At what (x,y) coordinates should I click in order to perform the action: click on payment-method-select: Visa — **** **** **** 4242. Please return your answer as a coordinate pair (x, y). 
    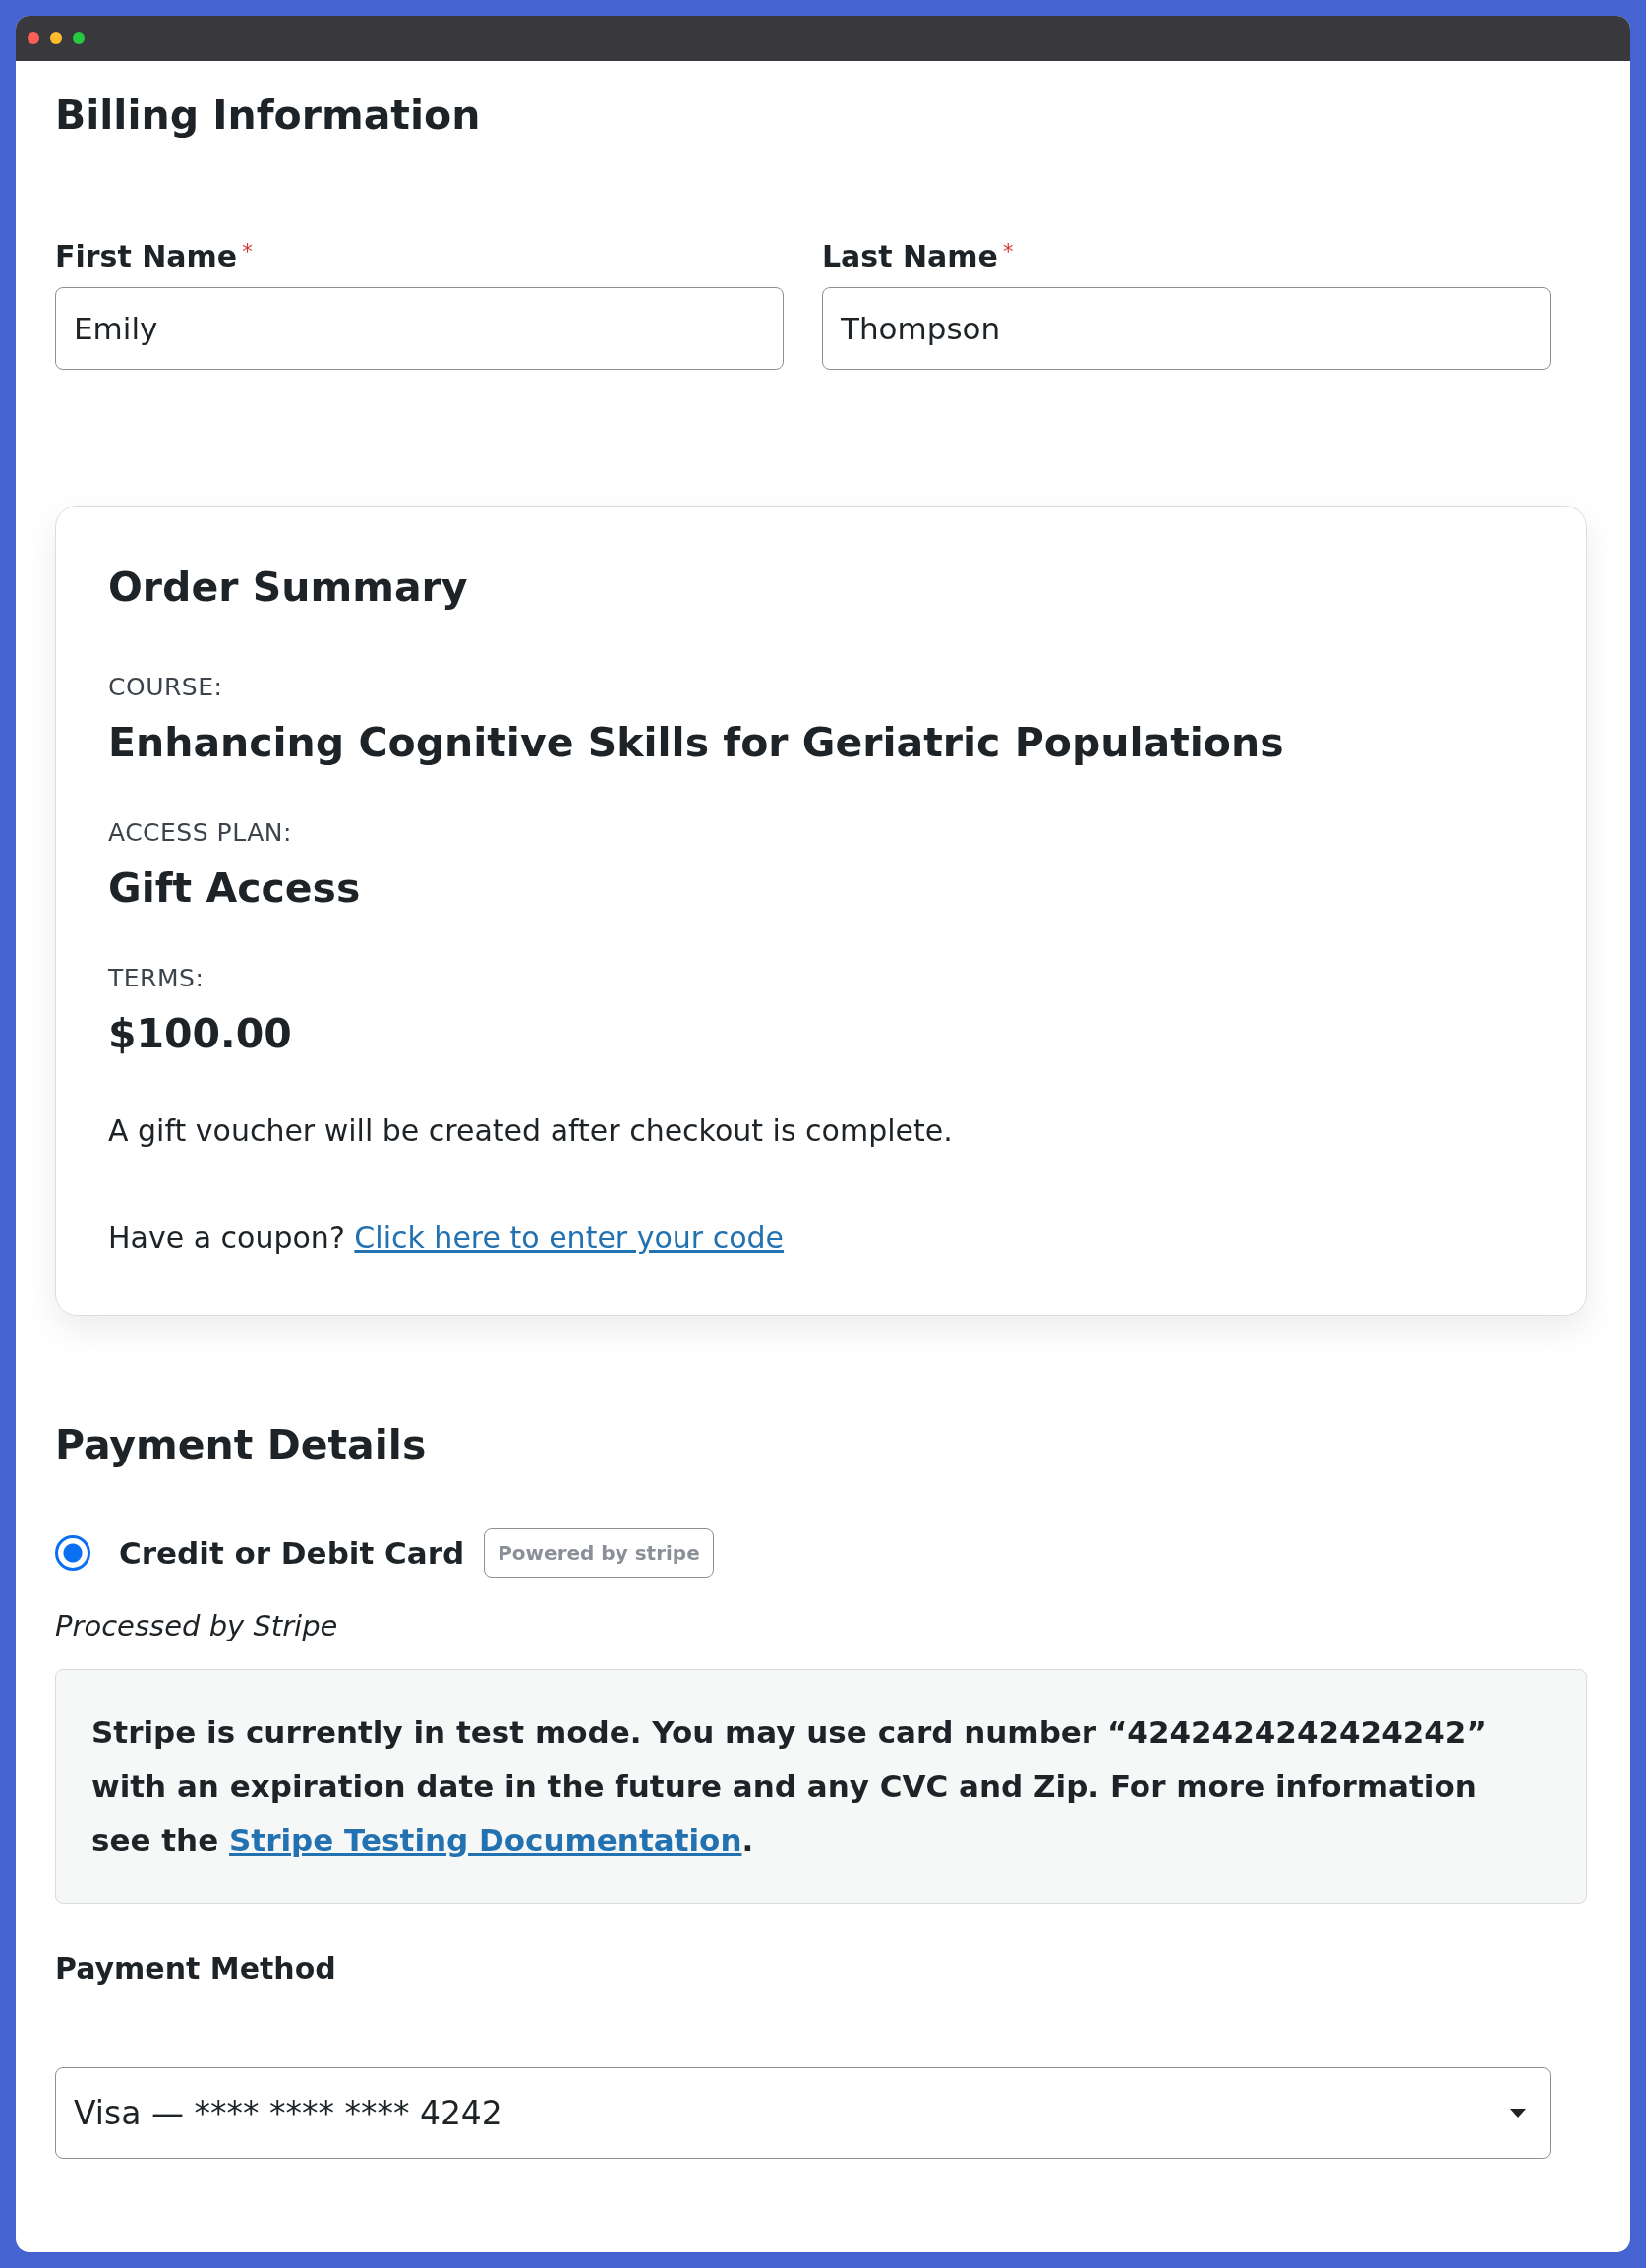
    Looking at the image, I should click on (803, 2113).